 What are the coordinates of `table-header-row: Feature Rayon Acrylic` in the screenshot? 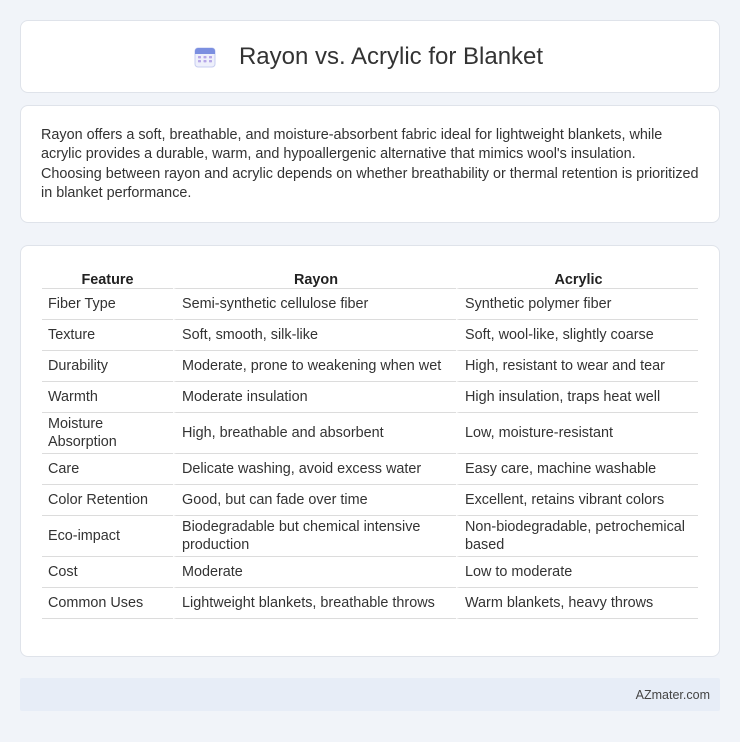 It's located at (370, 278).